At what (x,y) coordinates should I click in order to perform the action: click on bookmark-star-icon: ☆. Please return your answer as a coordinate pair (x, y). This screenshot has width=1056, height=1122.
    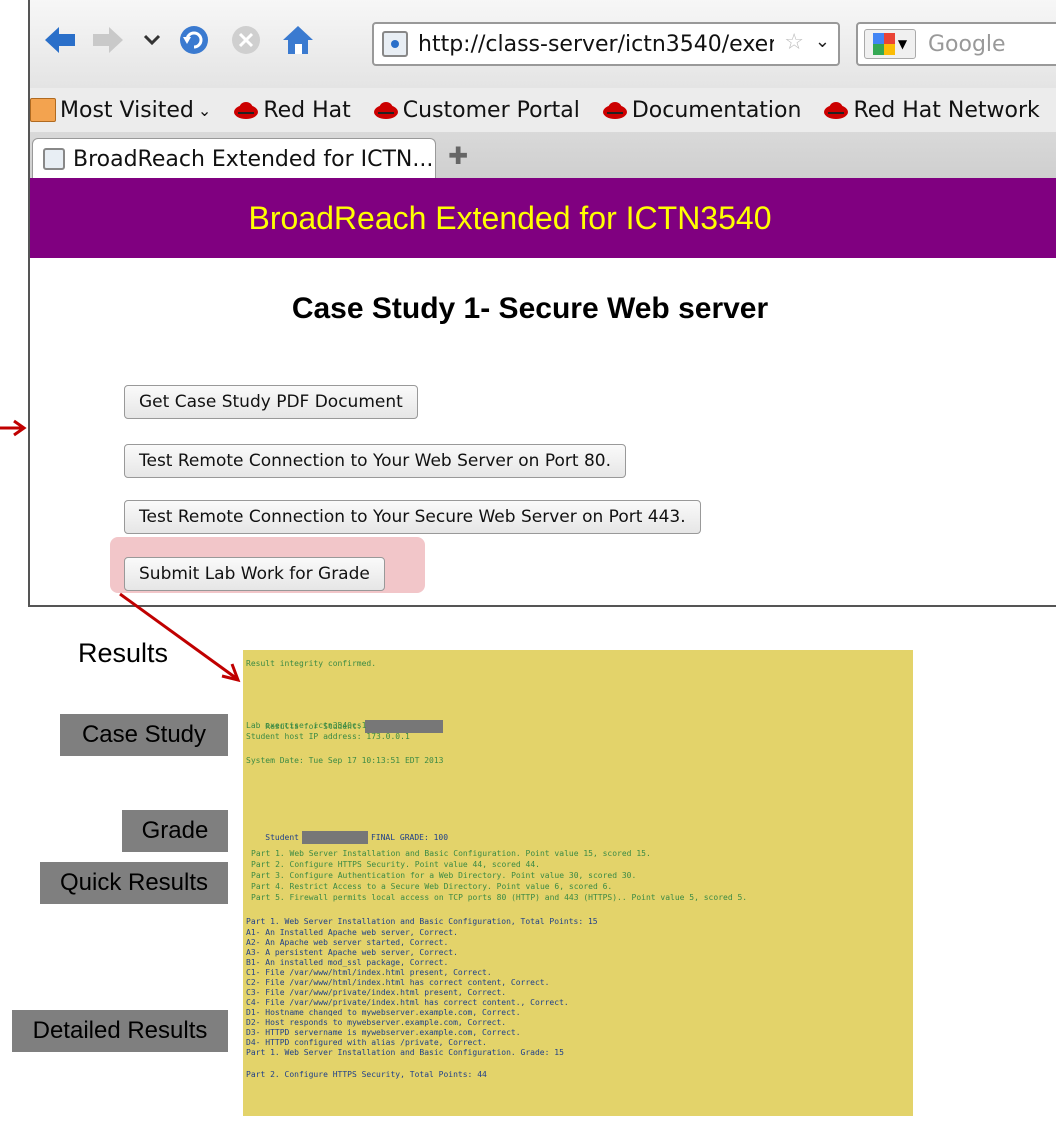
    Looking at the image, I should click on (794, 42).